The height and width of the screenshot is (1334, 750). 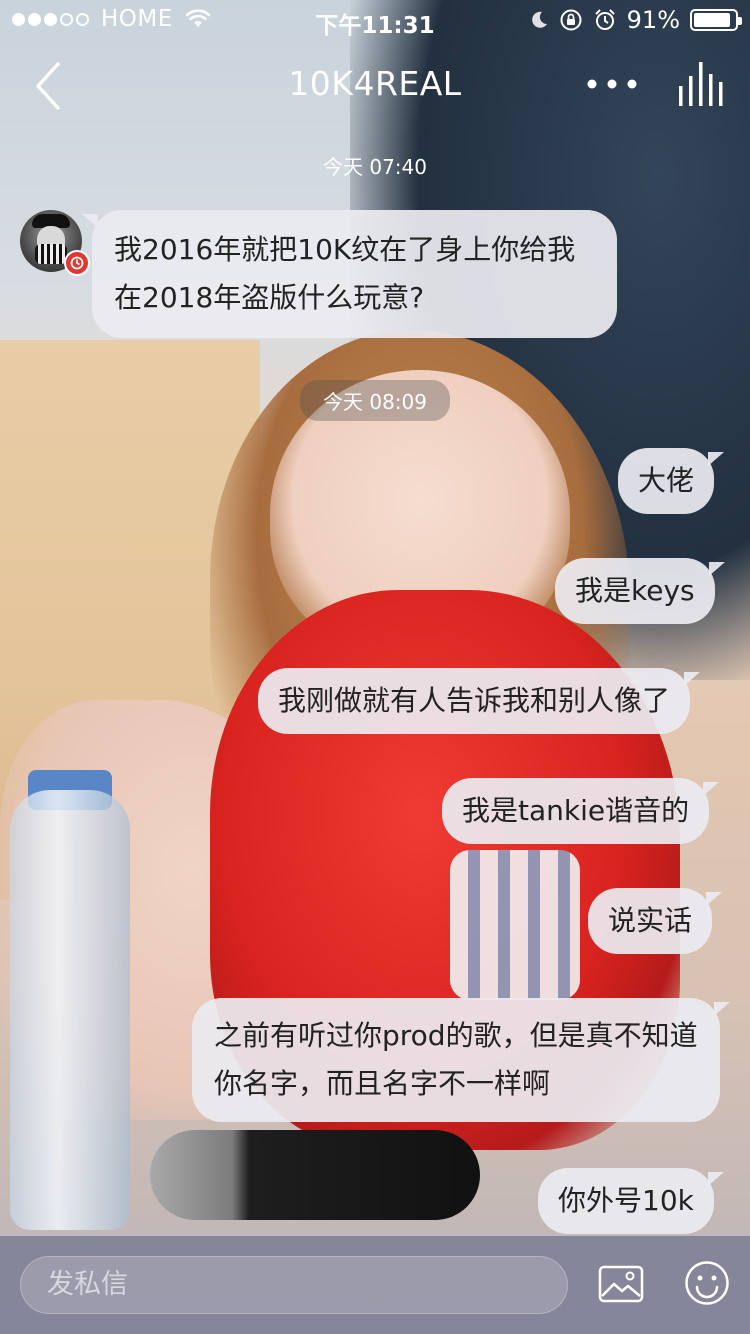 I want to click on equalizer-icon, so click(x=701, y=85).